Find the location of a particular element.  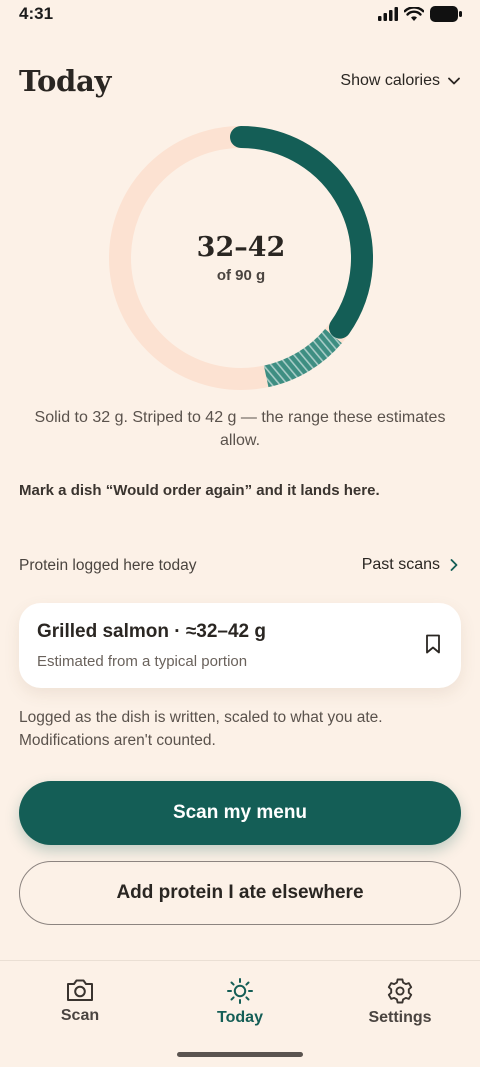

show-calories-label: Show calories is located at coordinates (390, 80).